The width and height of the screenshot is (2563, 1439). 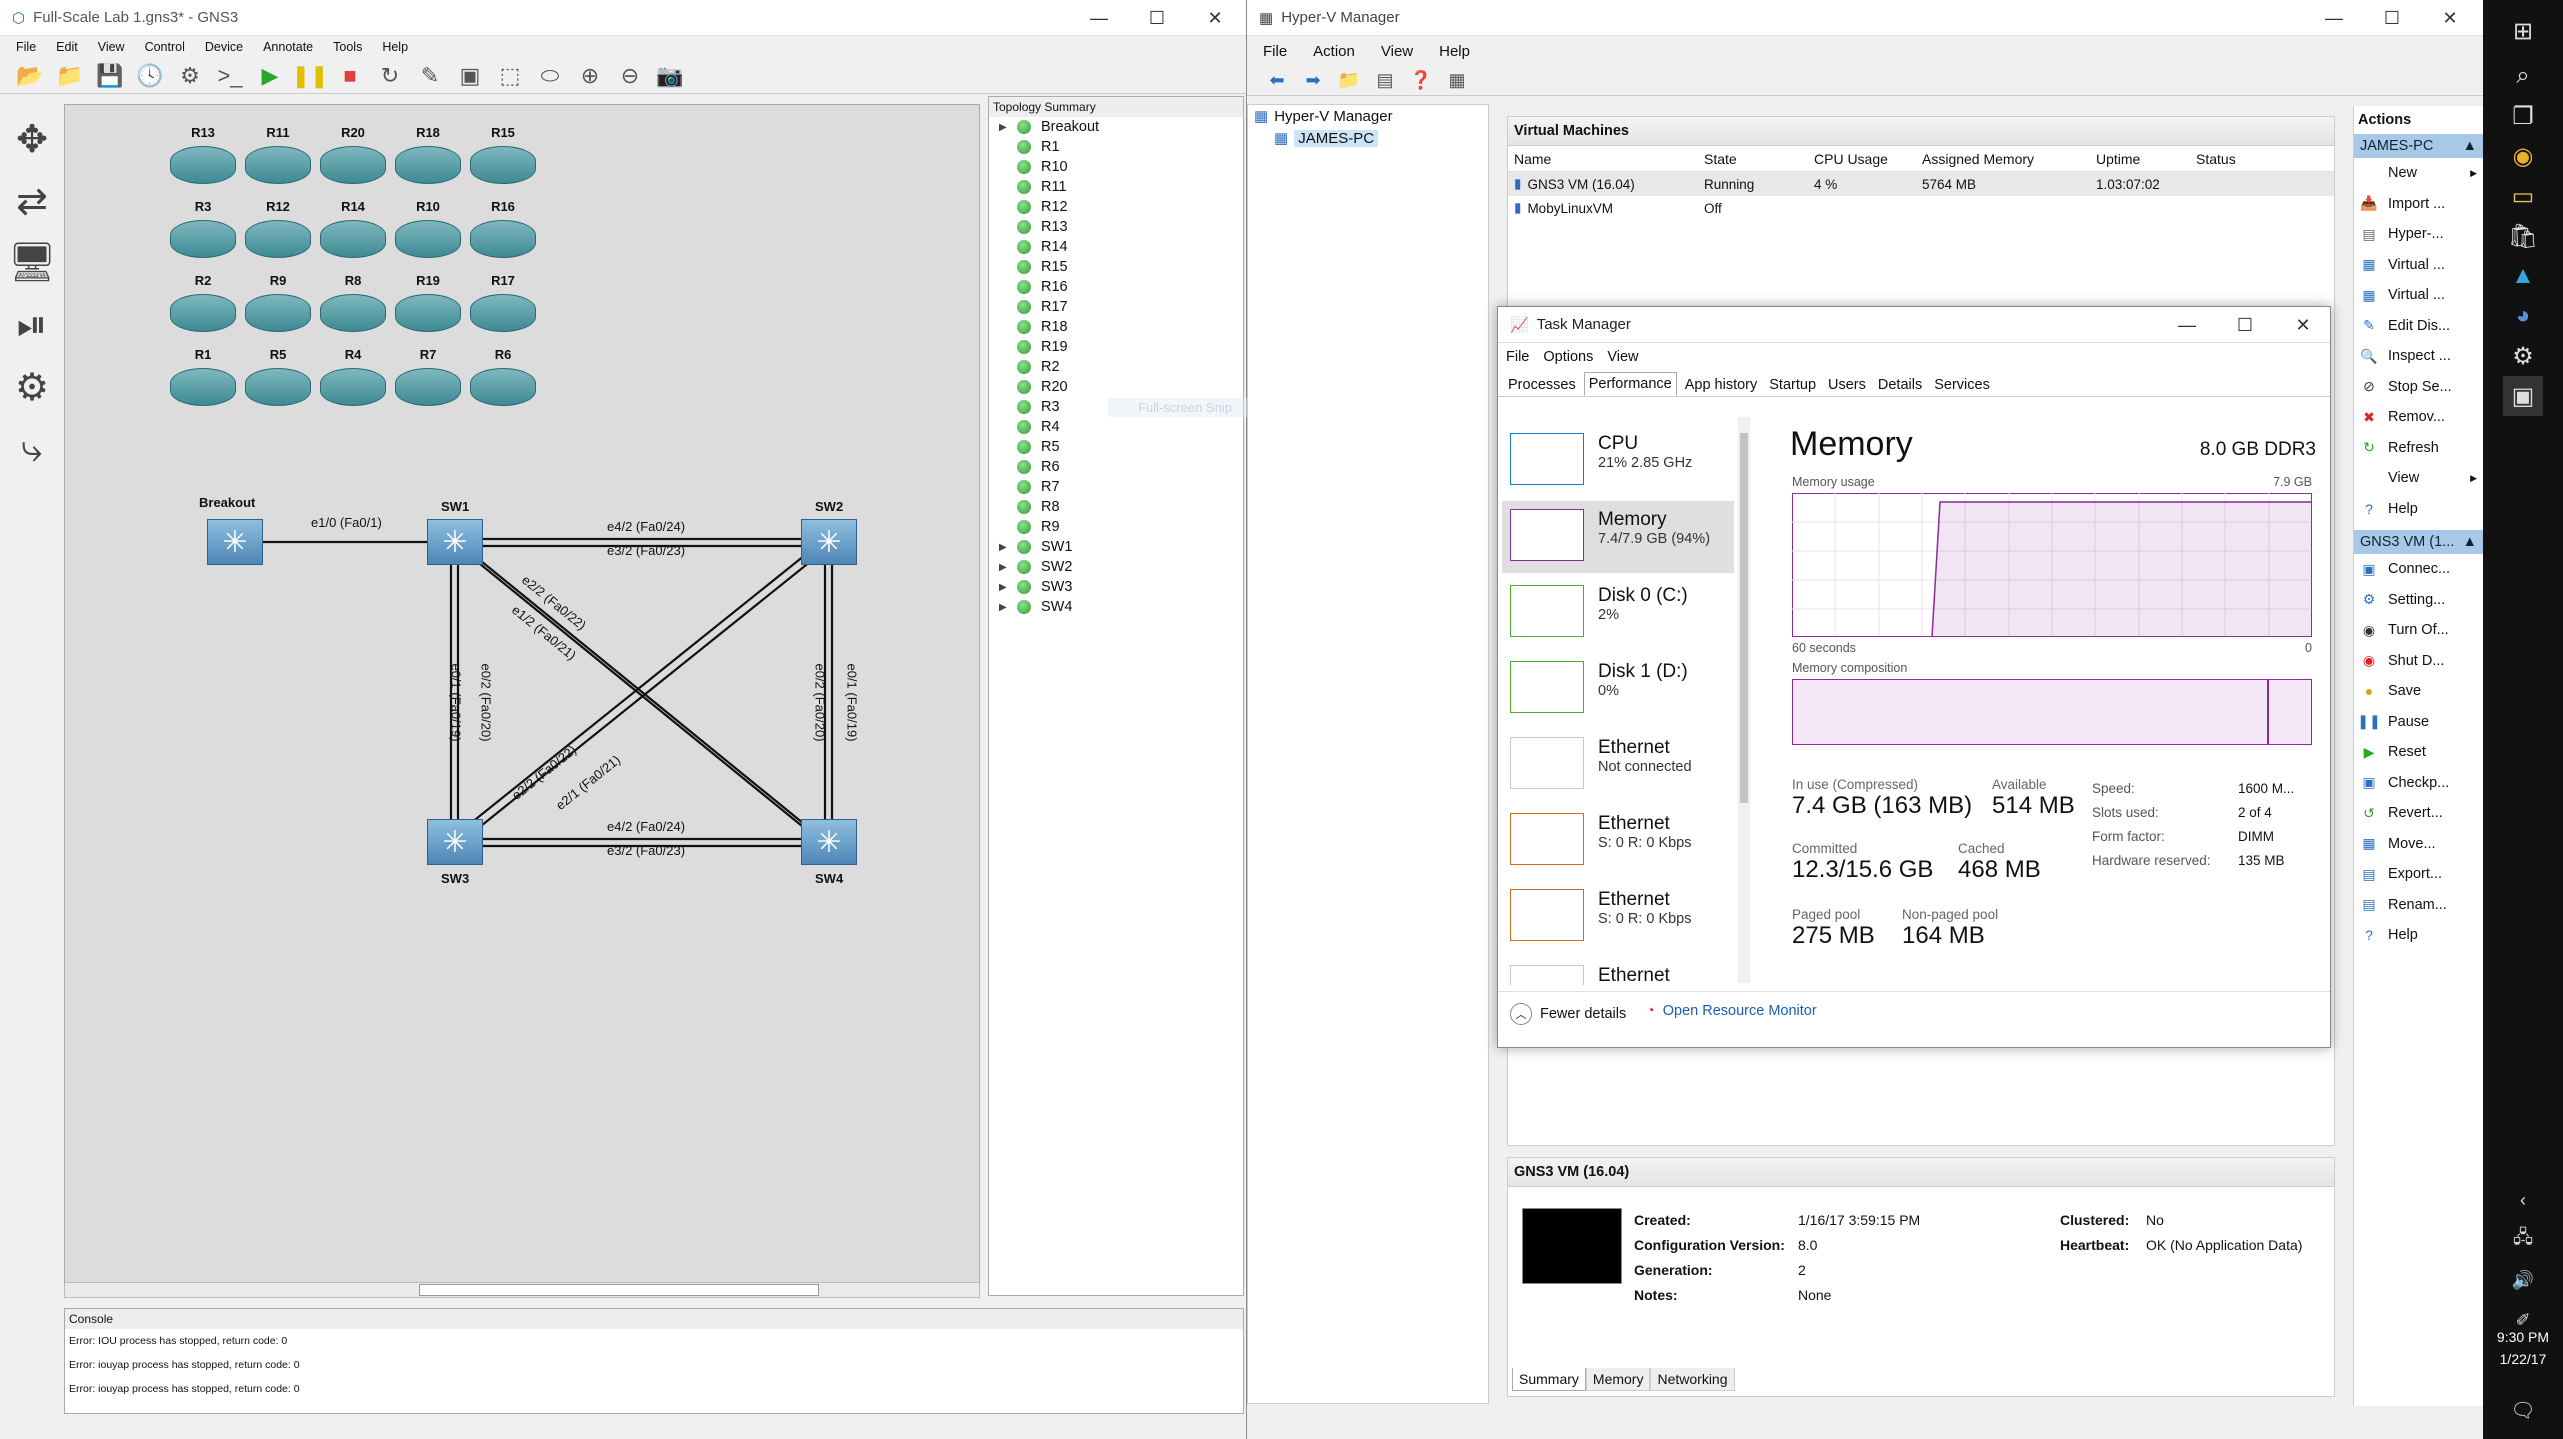 What do you see at coordinates (190, 76) in the screenshot?
I see `show-interfaces-icon: ⚙` at bounding box center [190, 76].